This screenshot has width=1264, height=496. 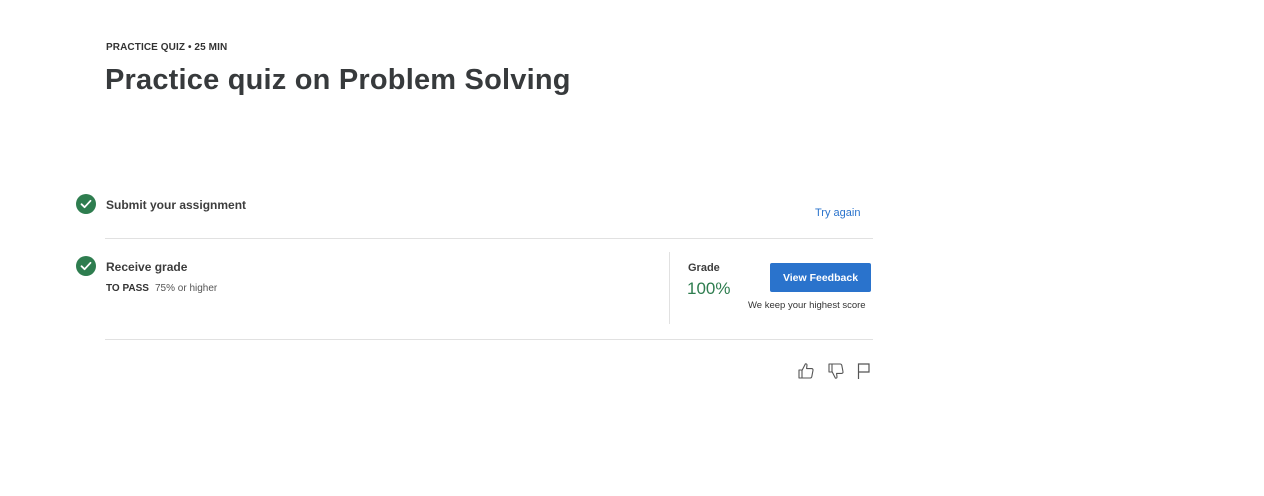 What do you see at coordinates (837, 213) in the screenshot?
I see `try-again-link: Try again` at bounding box center [837, 213].